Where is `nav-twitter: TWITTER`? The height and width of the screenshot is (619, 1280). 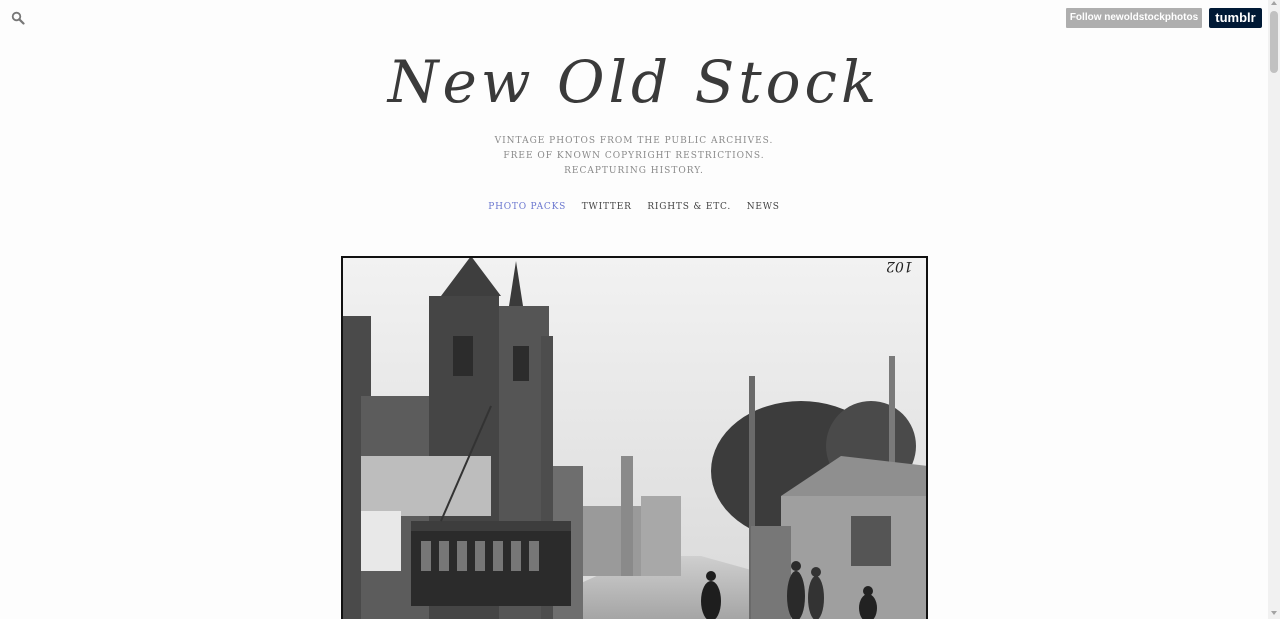 nav-twitter: TWITTER is located at coordinates (607, 207).